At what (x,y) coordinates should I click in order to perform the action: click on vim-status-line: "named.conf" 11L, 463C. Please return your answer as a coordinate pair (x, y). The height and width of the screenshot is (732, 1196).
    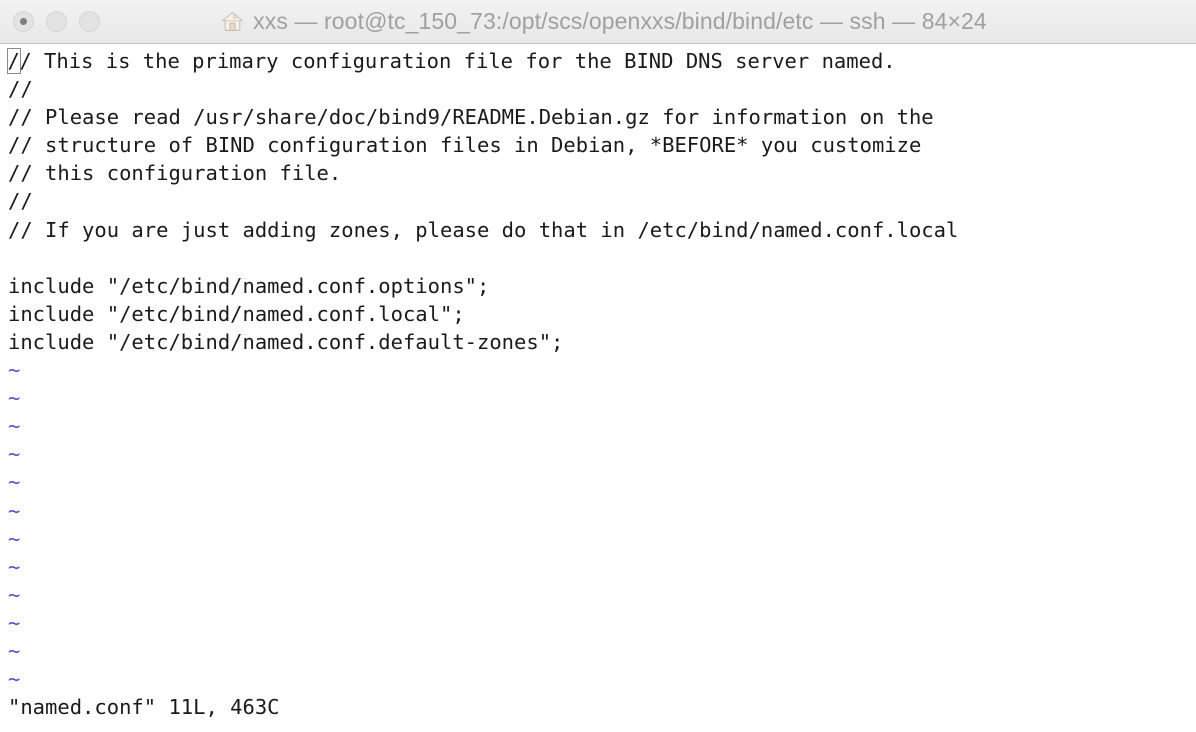
    Looking at the image, I should click on (144, 707).